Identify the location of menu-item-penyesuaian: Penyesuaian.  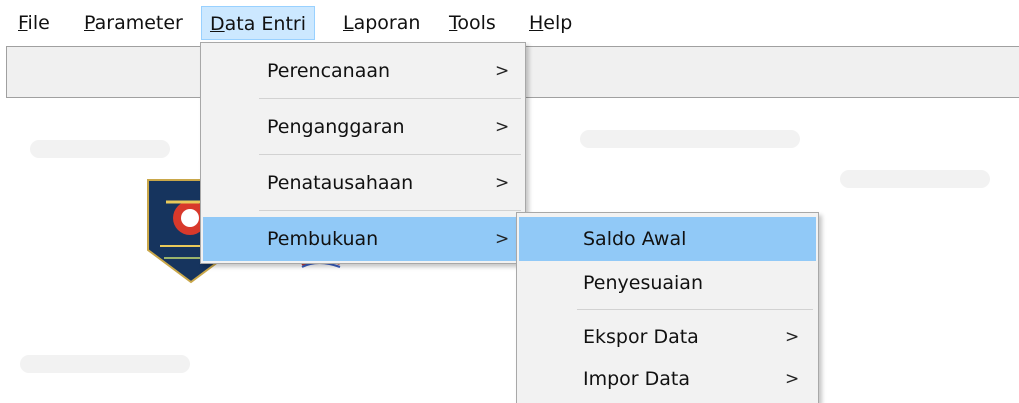
(667, 283).